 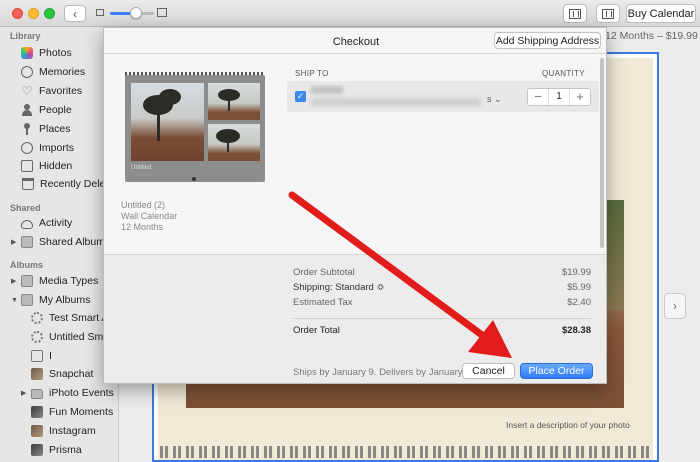 What do you see at coordinates (59, 356) in the screenshot?
I see `sidebar-item-i: I` at bounding box center [59, 356].